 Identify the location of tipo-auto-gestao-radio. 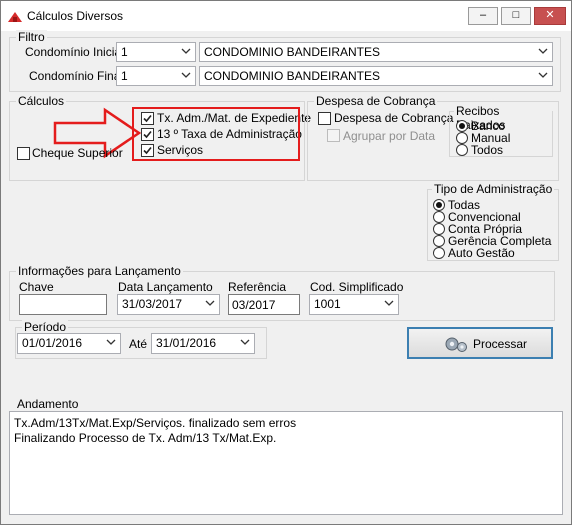
(439, 253).